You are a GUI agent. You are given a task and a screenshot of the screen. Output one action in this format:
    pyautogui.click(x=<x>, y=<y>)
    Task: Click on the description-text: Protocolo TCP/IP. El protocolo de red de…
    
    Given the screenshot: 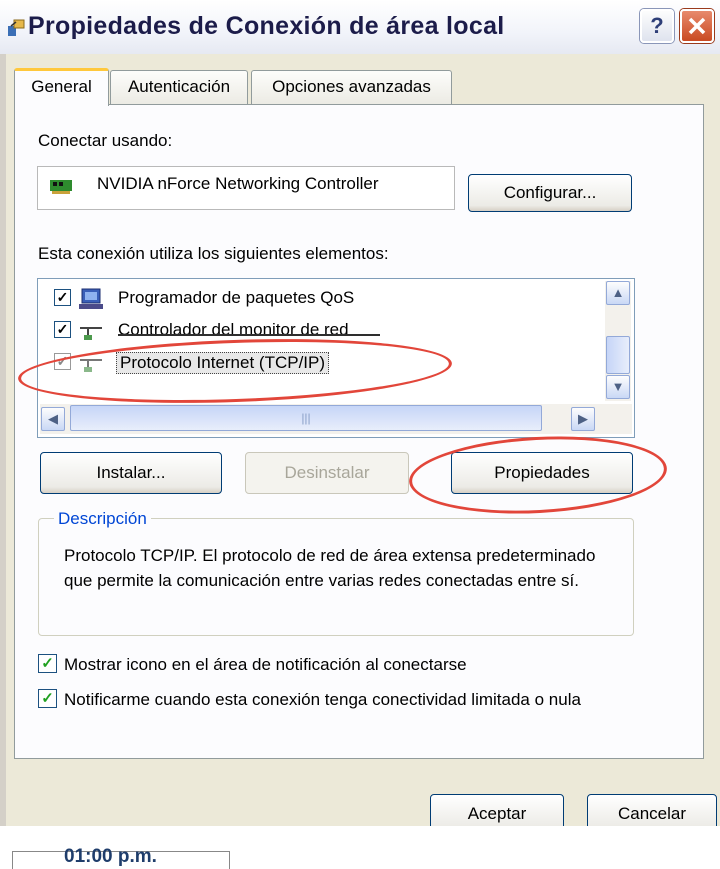 What is the action you would take?
    pyautogui.click(x=330, y=568)
    